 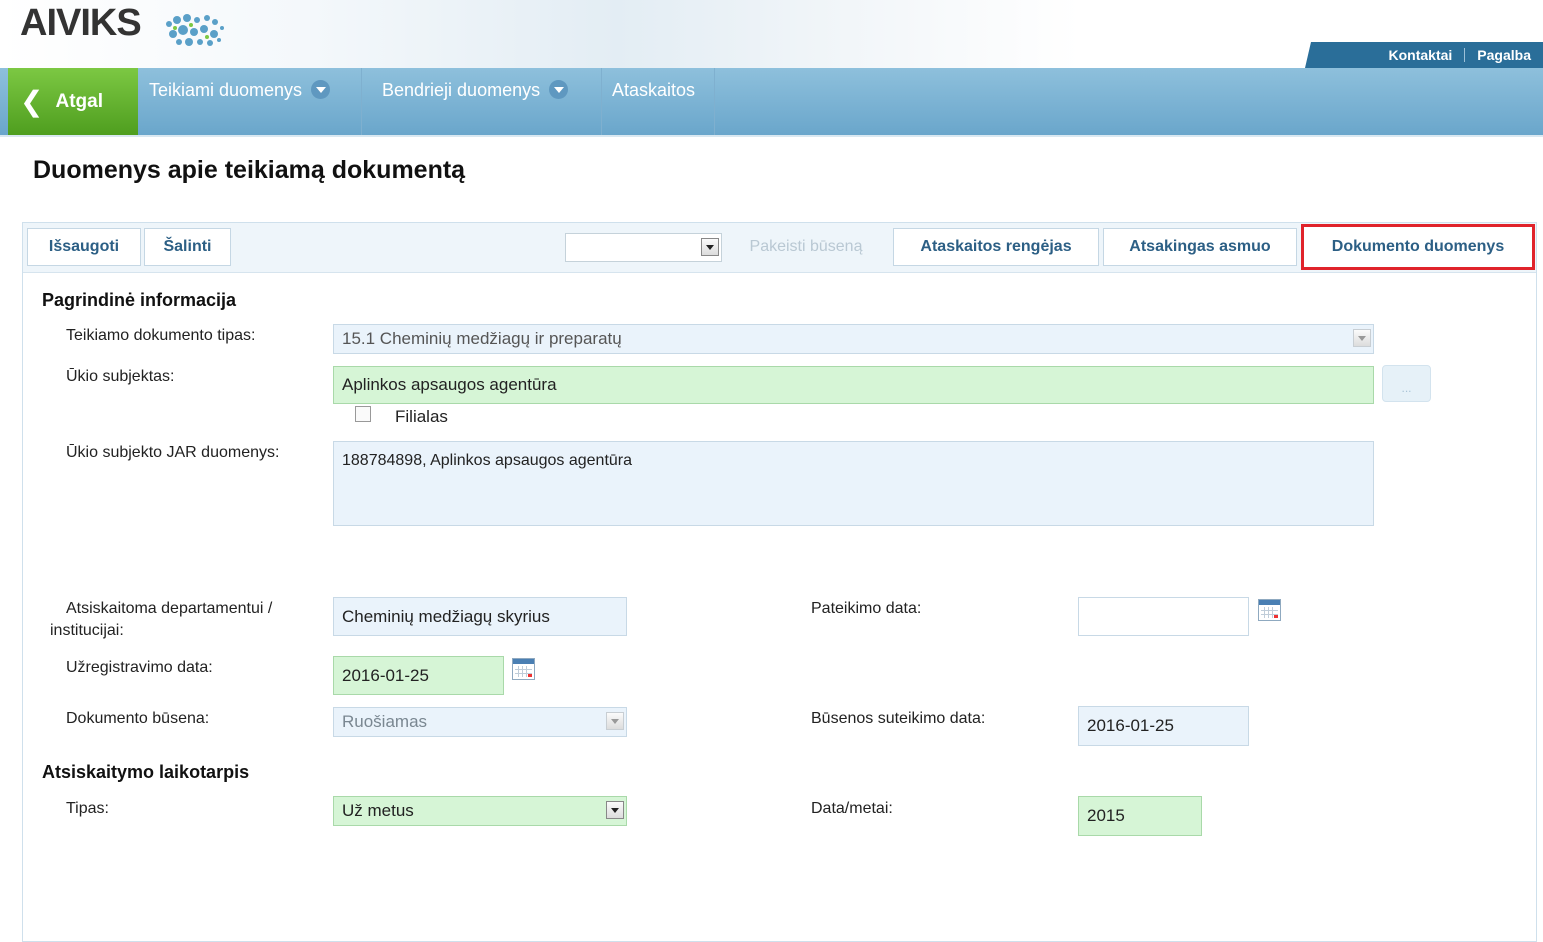 I want to click on tab-report-preparer: Ataskaitos rengėjas, so click(x=996, y=247).